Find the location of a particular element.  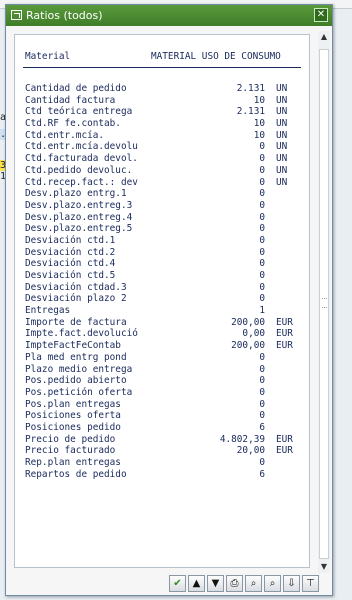

list-item: Ctd.entr.mcía.devolu 0 UN is located at coordinates (165, 147).